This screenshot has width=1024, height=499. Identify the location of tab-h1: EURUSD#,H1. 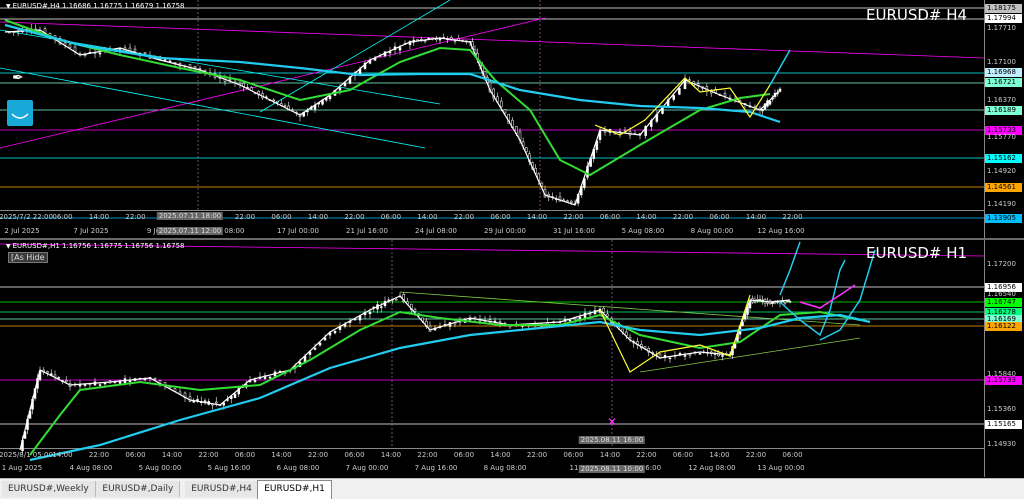
(294, 489).